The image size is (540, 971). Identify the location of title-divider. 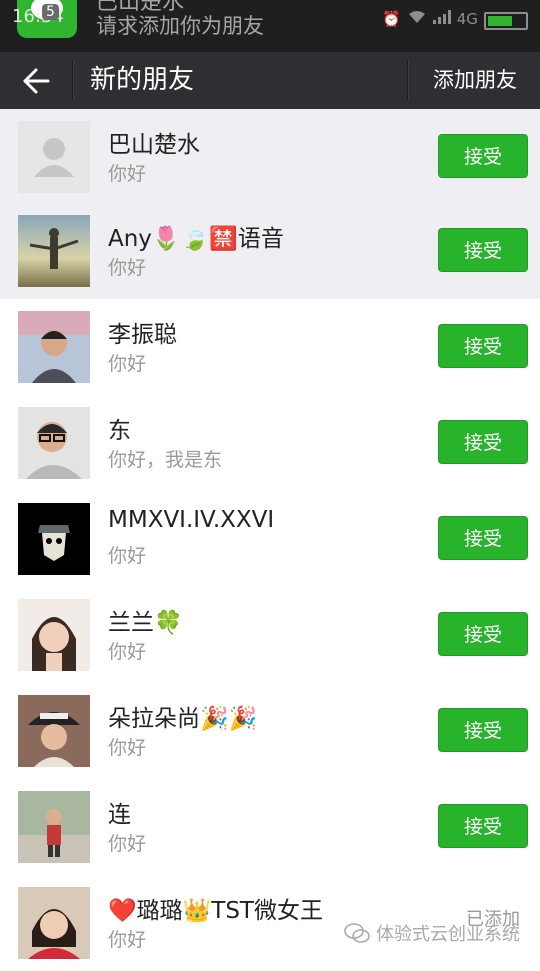
(73, 80).